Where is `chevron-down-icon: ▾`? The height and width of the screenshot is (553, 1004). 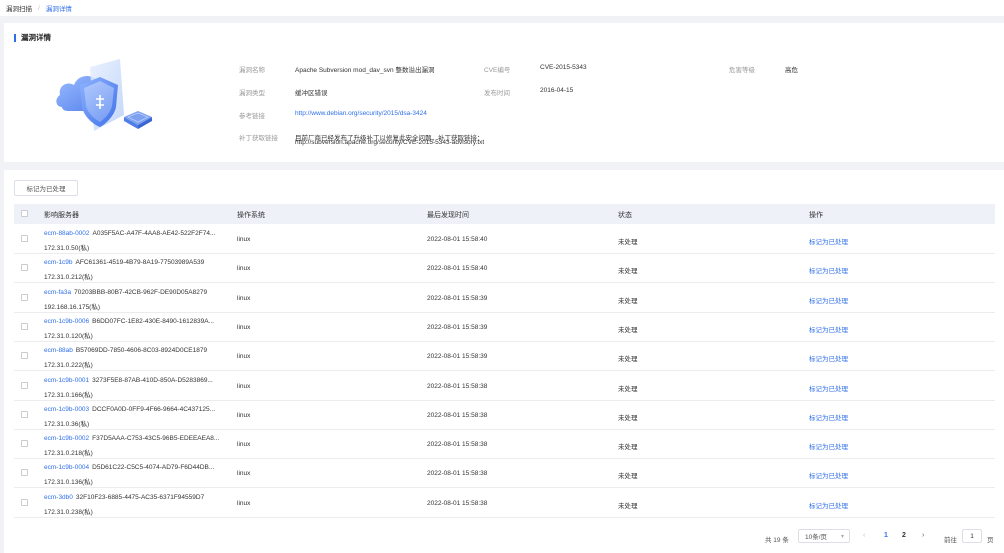 chevron-down-icon: ▾ is located at coordinates (842, 537).